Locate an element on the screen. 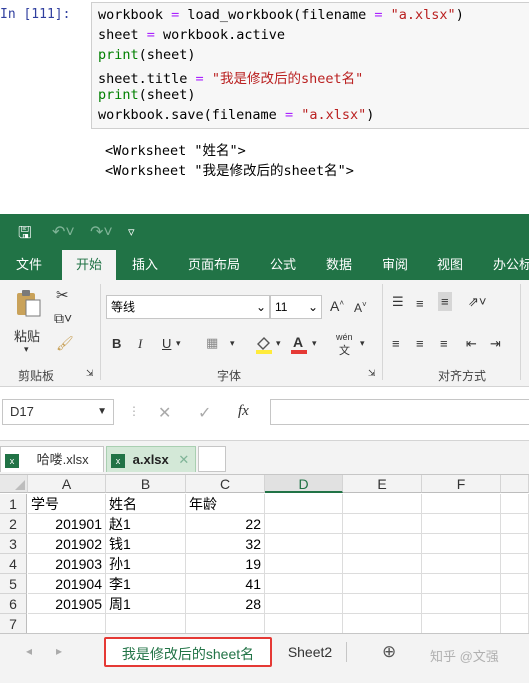 This screenshot has height=683, width=529. tab-office-tabs: 办公标签 is located at coordinates (511, 265).